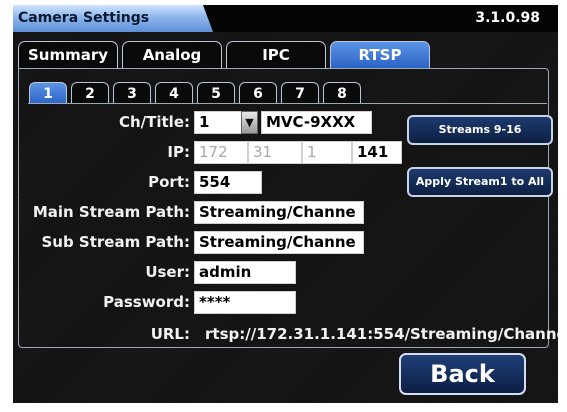 The height and width of the screenshot is (412, 567). I want to click on port-label: Port:, so click(169, 182).